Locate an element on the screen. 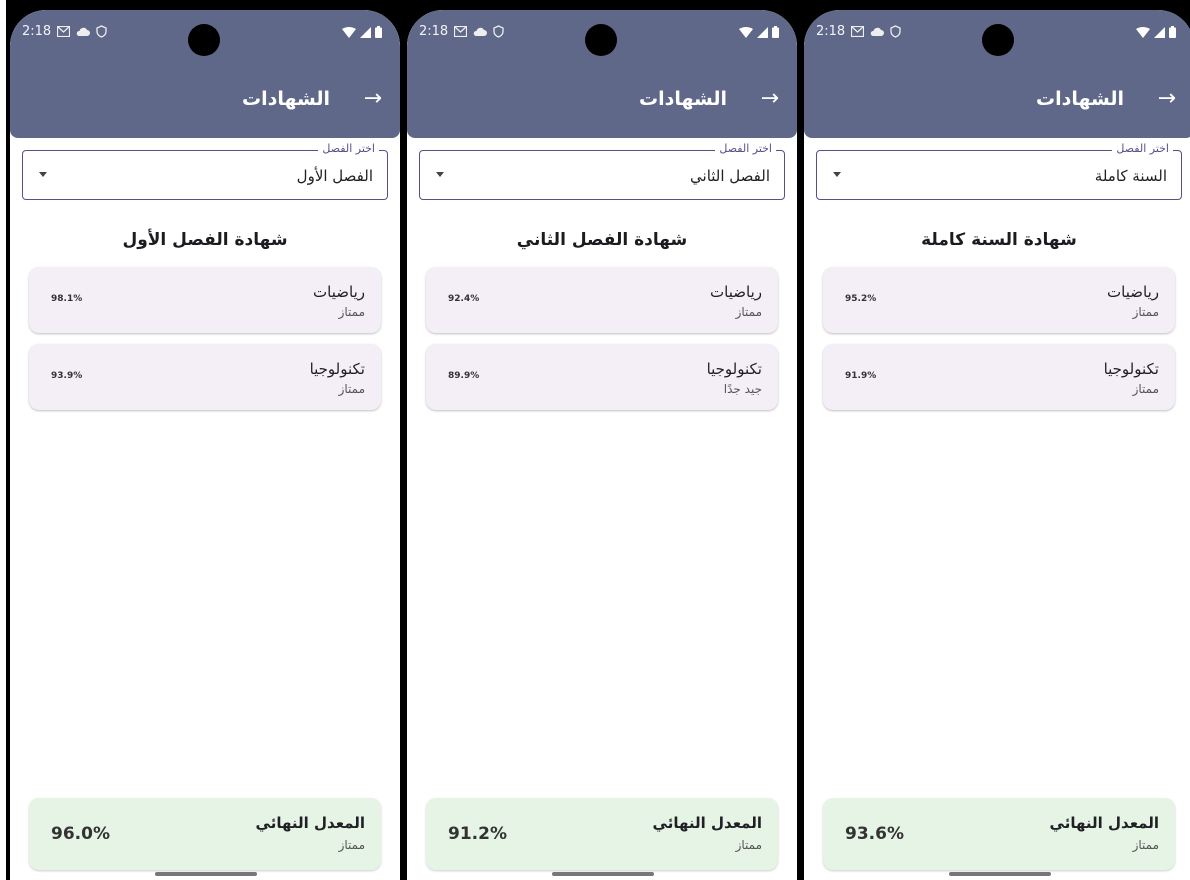 Image resolution: width=1190 pixels, height=880 pixels. subject-percent: 91.9% is located at coordinates (861, 376).